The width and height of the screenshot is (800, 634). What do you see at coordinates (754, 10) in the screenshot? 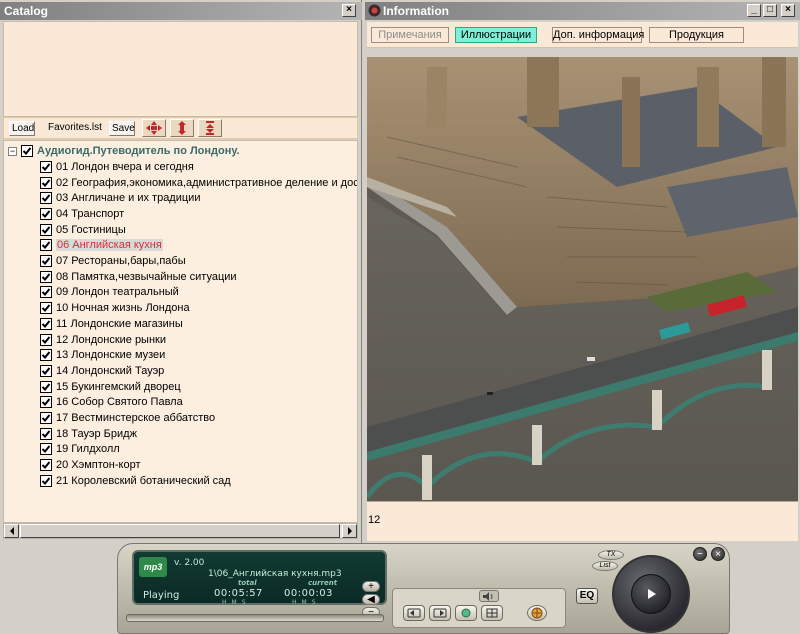
I see `information-minimize-button: _` at bounding box center [754, 10].